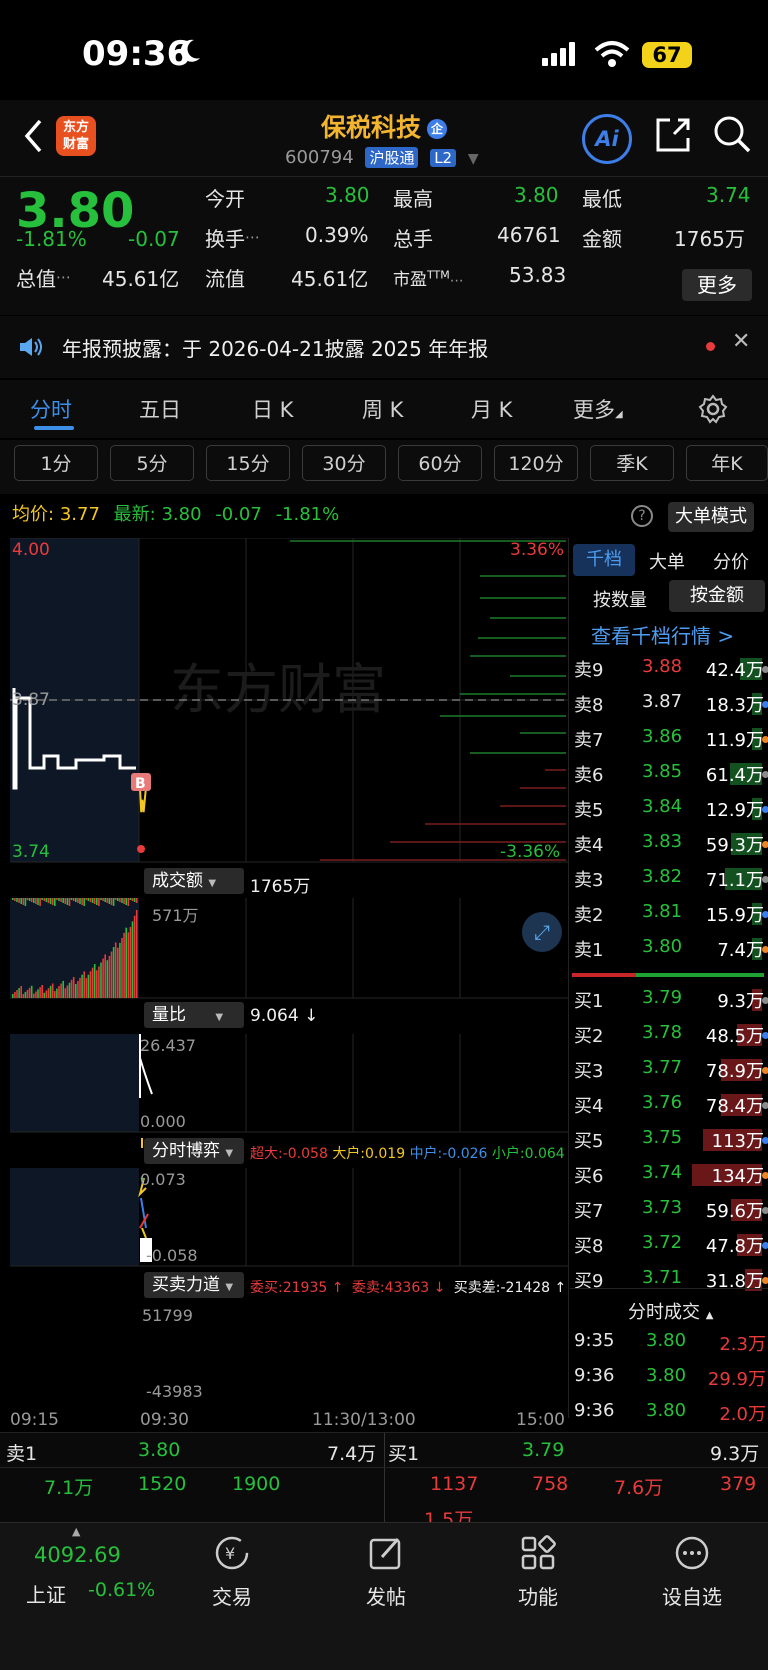 The image size is (768, 1670). Describe the element at coordinates (692, 1595) in the screenshot. I see `nav-add-watchlist: 设自选` at that location.